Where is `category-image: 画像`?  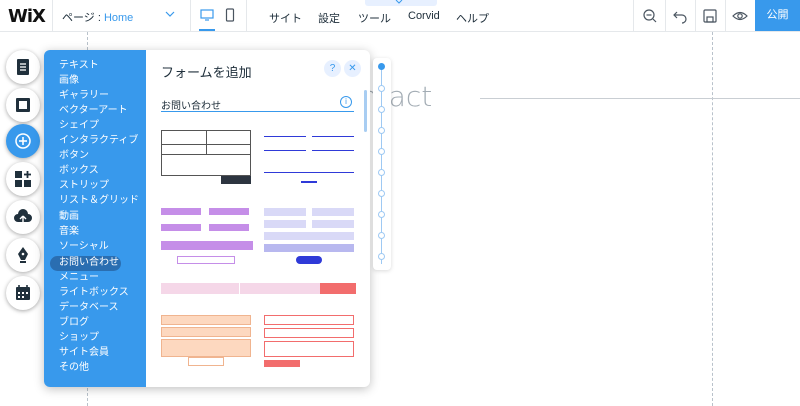 category-image: 画像 is located at coordinates (69, 81).